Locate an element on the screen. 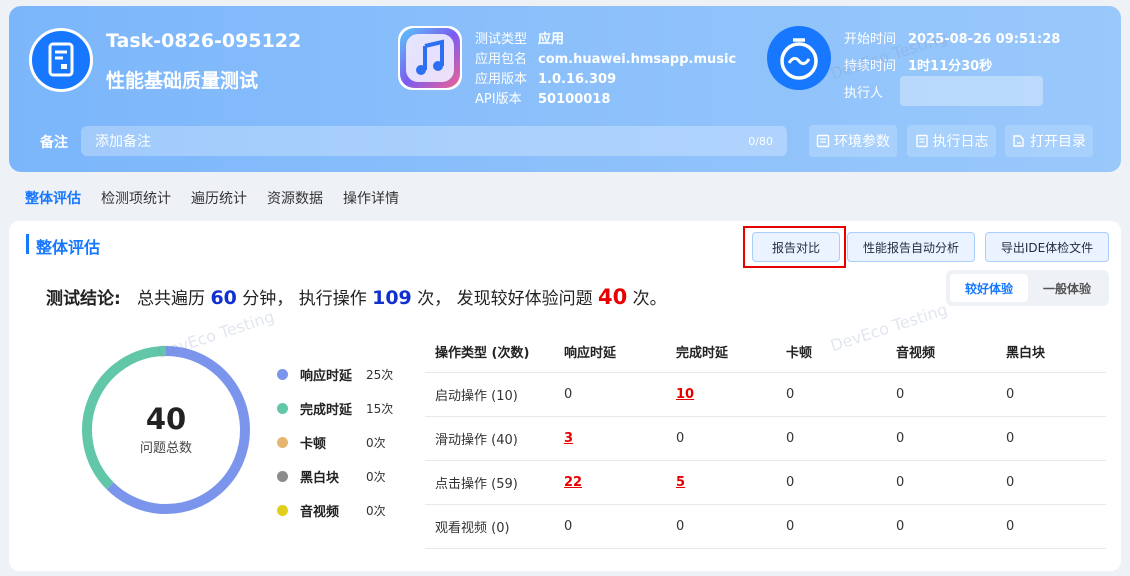 This screenshot has height=576, width=1130. table-row: 点击操作 (59) 22 5 0 0 0 is located at coordinates (765, 482).